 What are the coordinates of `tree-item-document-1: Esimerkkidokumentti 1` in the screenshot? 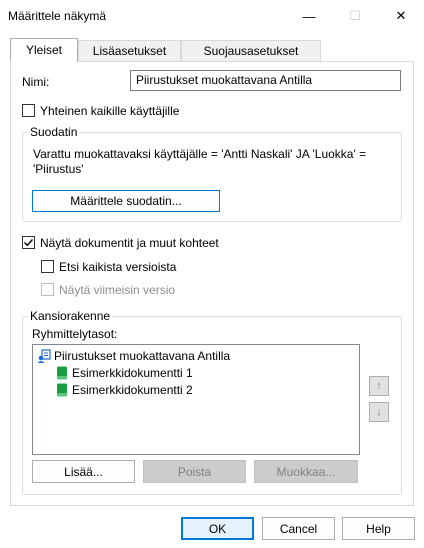 It's located at (124, 372).